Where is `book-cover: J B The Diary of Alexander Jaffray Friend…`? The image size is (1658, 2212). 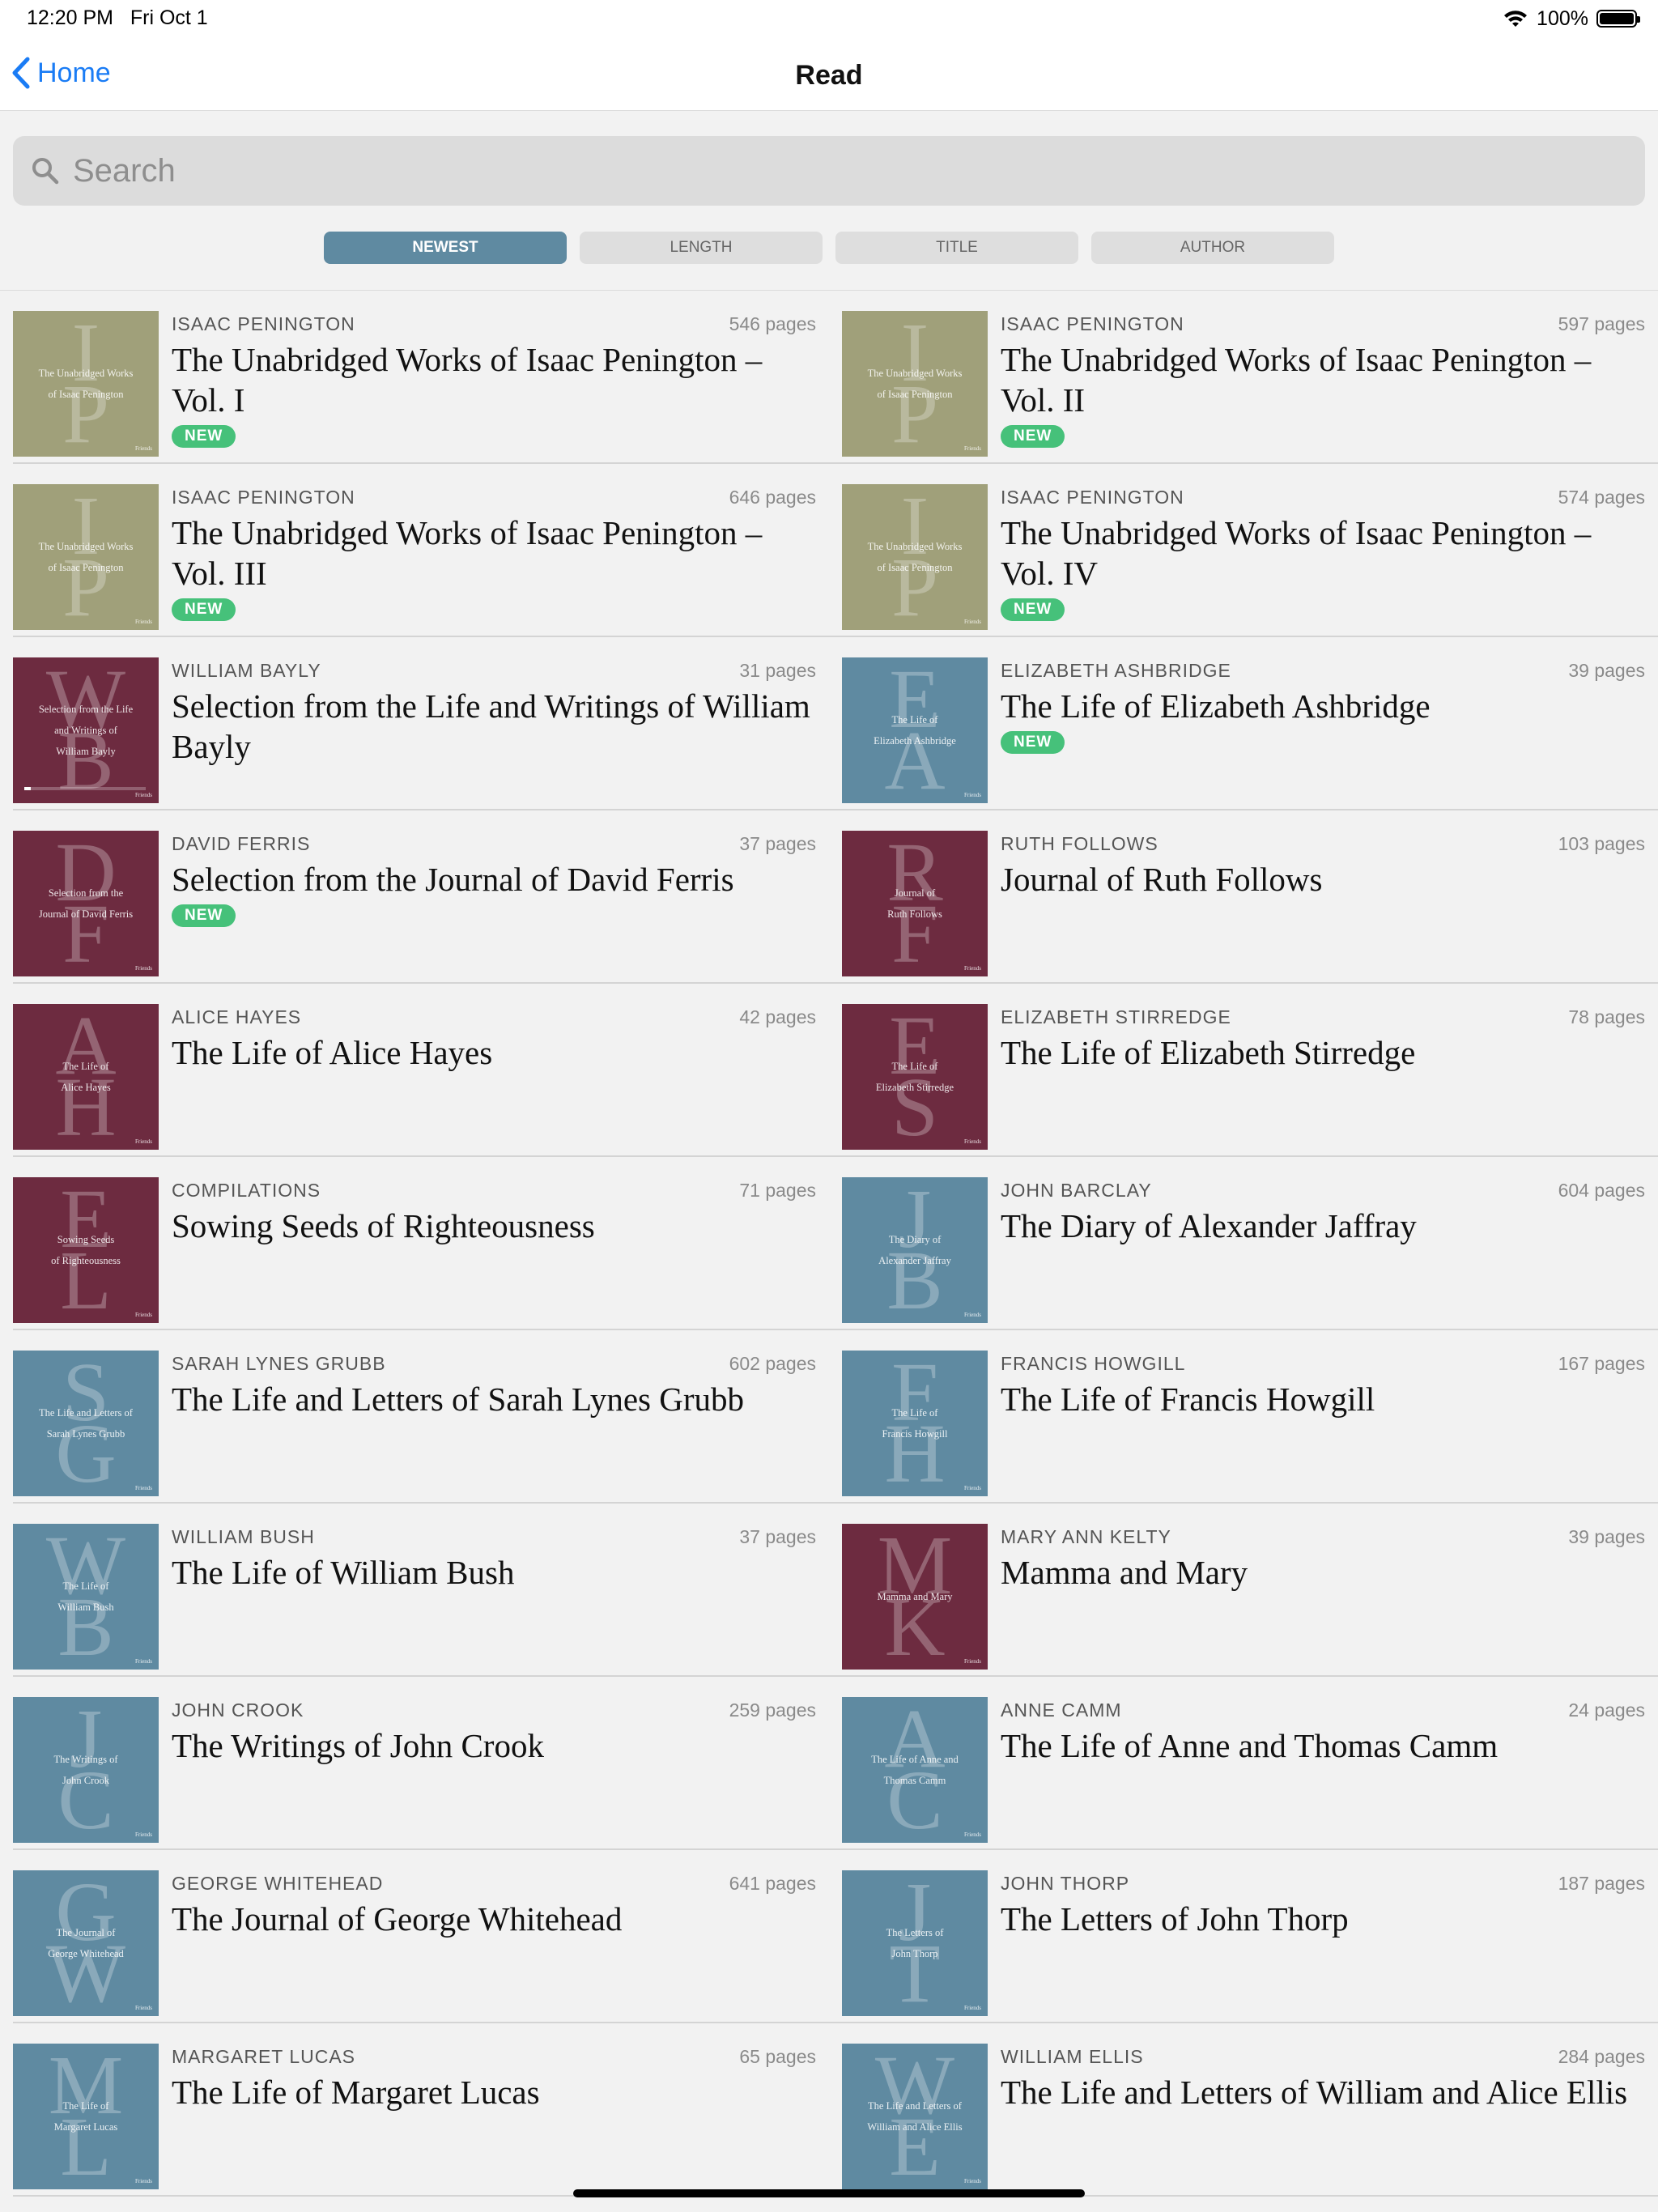
book-cover: J B The Diary of Alexander Jaffray Friend… is located at coordinates (915, 1250).